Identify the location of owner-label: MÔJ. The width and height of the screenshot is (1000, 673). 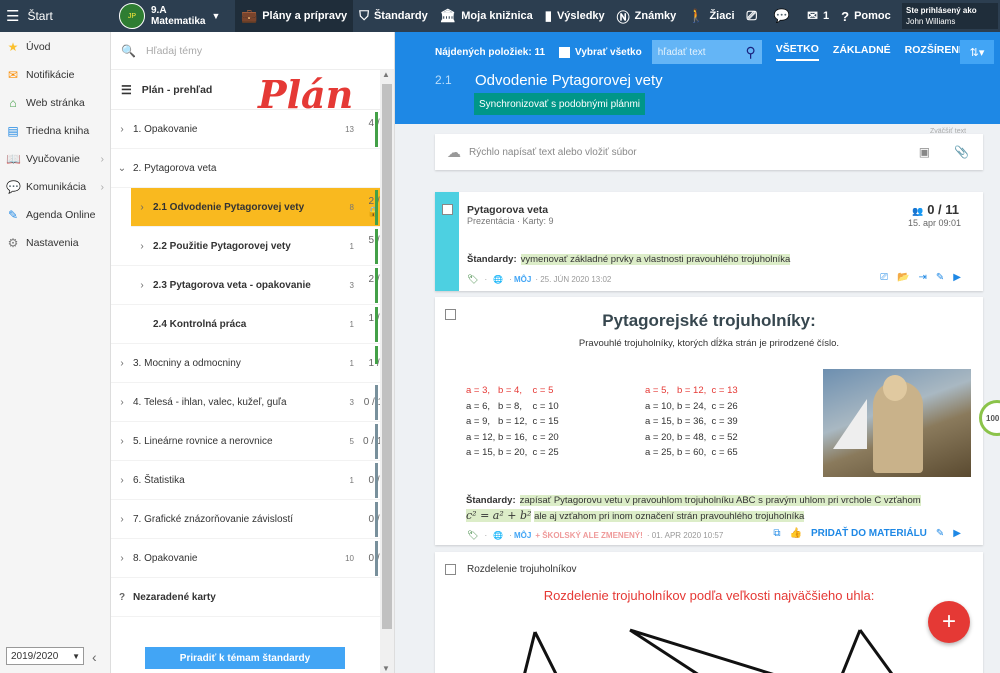
(522, 279).